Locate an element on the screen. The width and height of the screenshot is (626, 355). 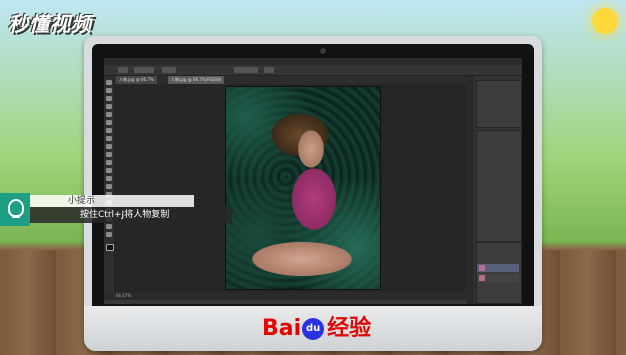
panel-icon-strip is located at coordinates (470, 190).